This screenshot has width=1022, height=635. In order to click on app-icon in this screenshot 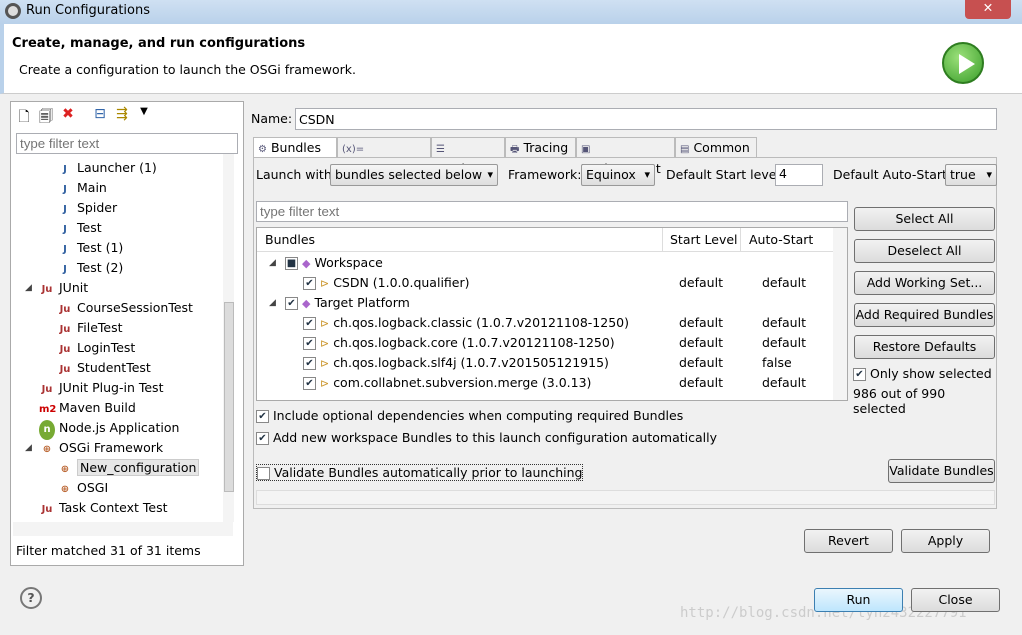, I will do `click(13, 11)`.